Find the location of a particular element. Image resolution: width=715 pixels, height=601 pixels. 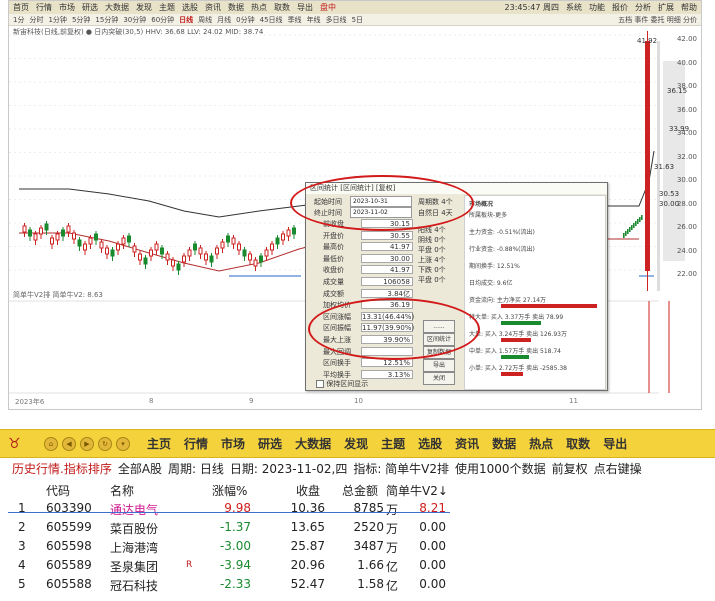

bottom-menu-item: 取数 is located at coordinates (578, 443).